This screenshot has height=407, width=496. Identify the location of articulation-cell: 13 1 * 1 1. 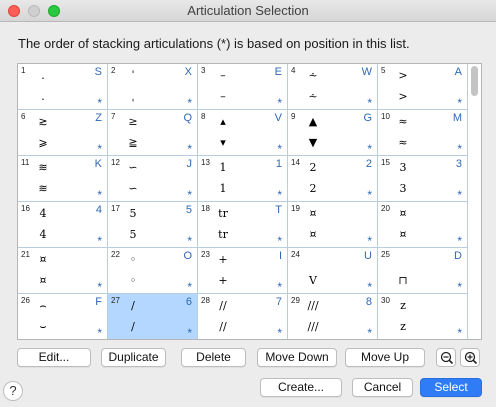
(243, 179).